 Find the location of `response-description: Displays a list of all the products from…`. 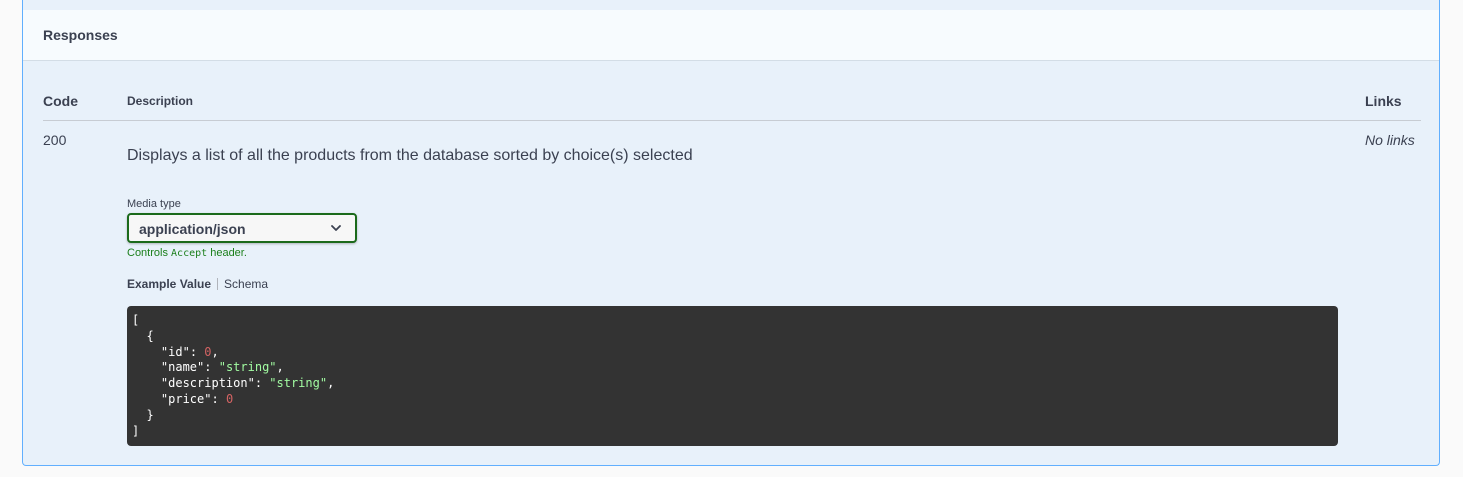

response-description: Displays a list of all the products from… is located at coordinates (410, 155).